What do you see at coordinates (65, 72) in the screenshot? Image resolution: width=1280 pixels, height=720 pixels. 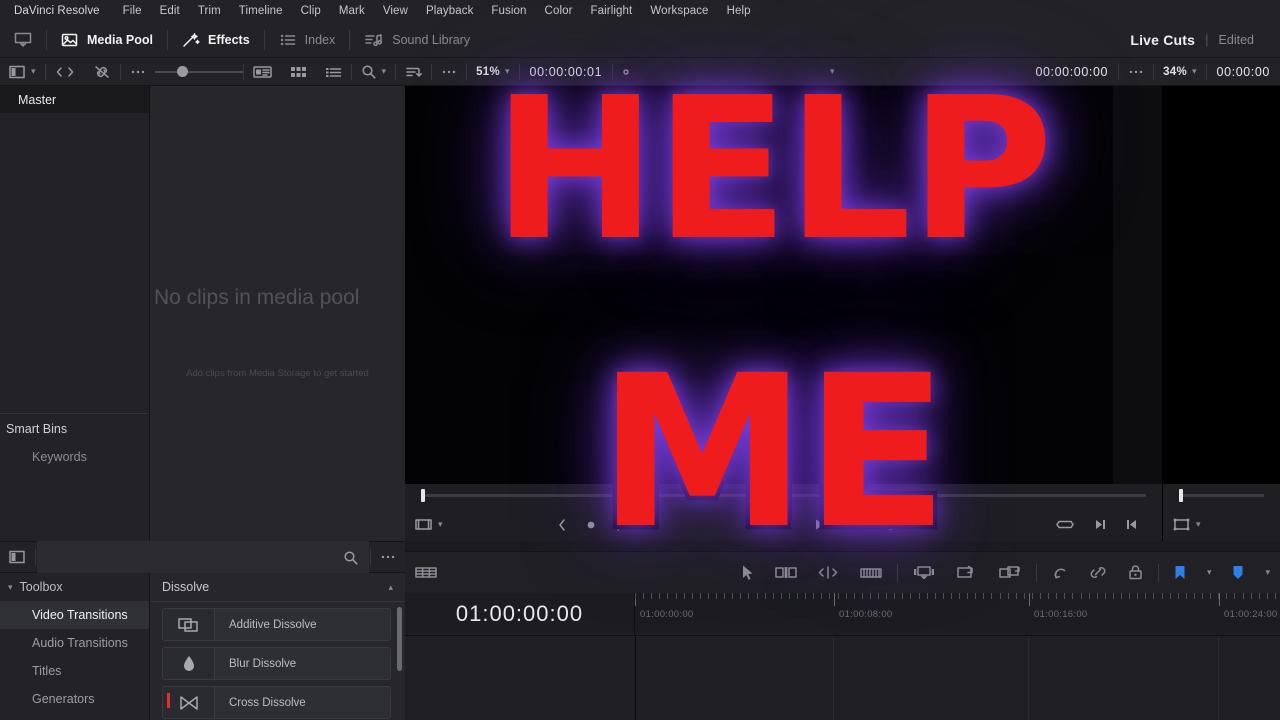 I see `inout-points-button` at bounding box center [65, 72].